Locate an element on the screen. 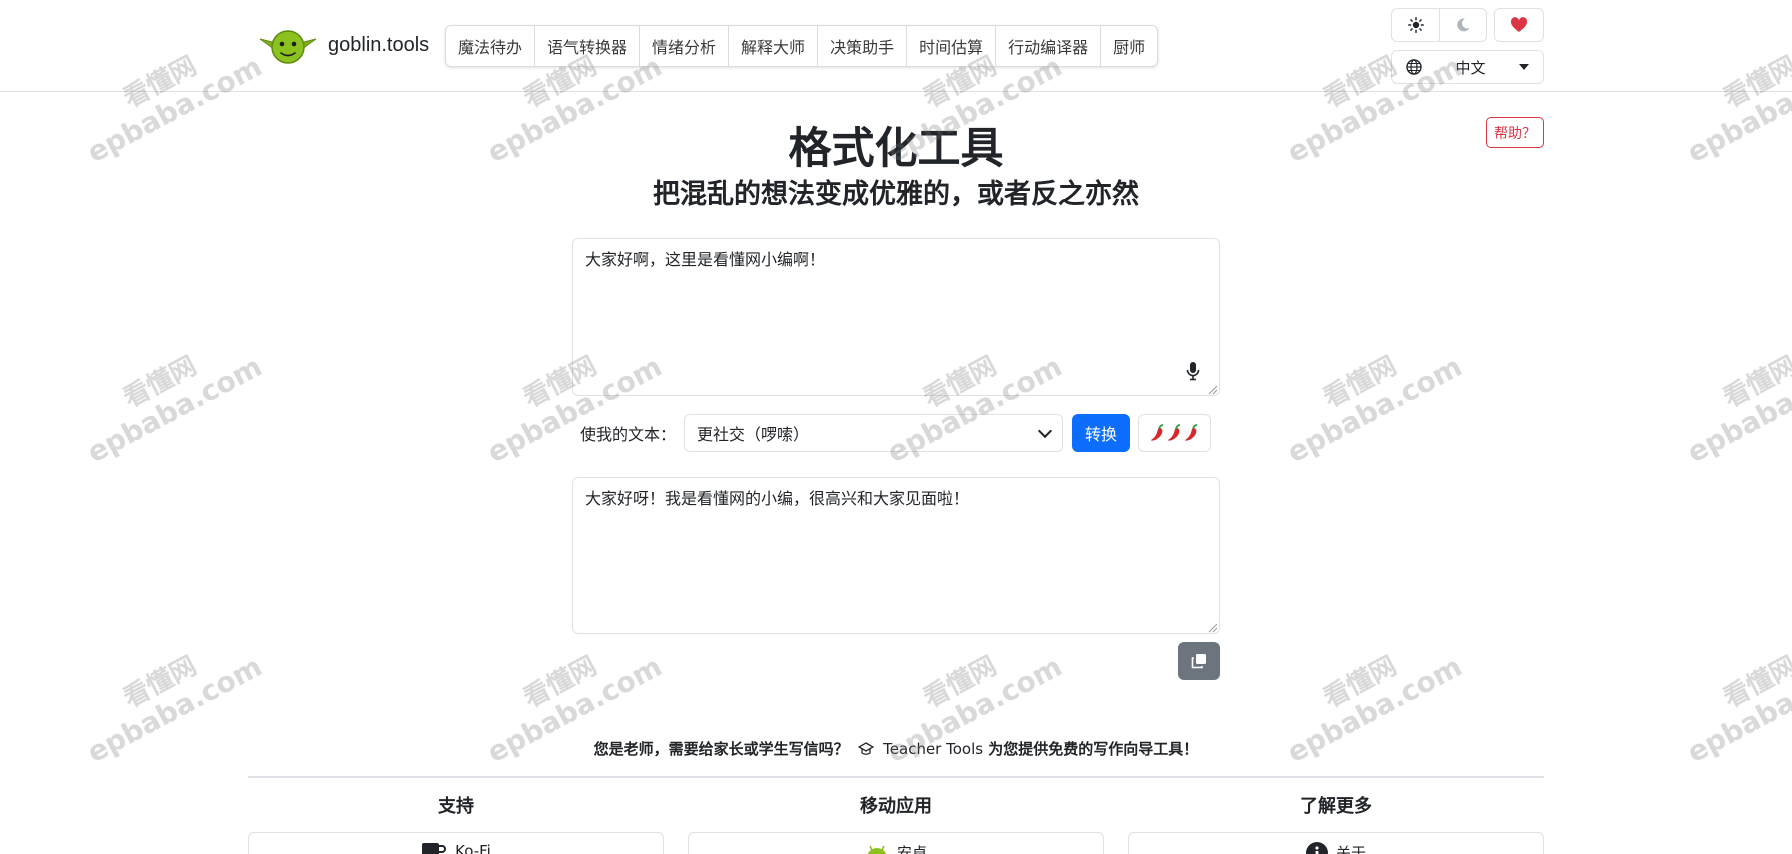 The height and width of the screenshot is (854, 1792). theme-toggle-group is located at coordinates (1439, 25).